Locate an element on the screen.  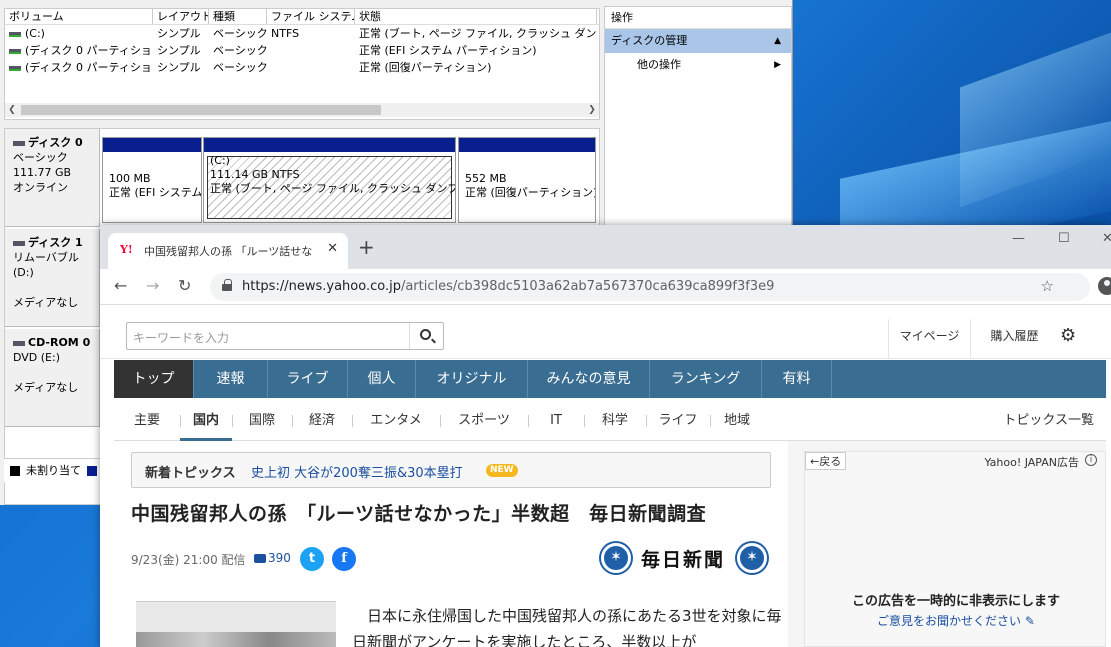
volume-list-header: ボリューム レイアウト 種類 ファイル システム 状態 is located at coordinates (302, 17).